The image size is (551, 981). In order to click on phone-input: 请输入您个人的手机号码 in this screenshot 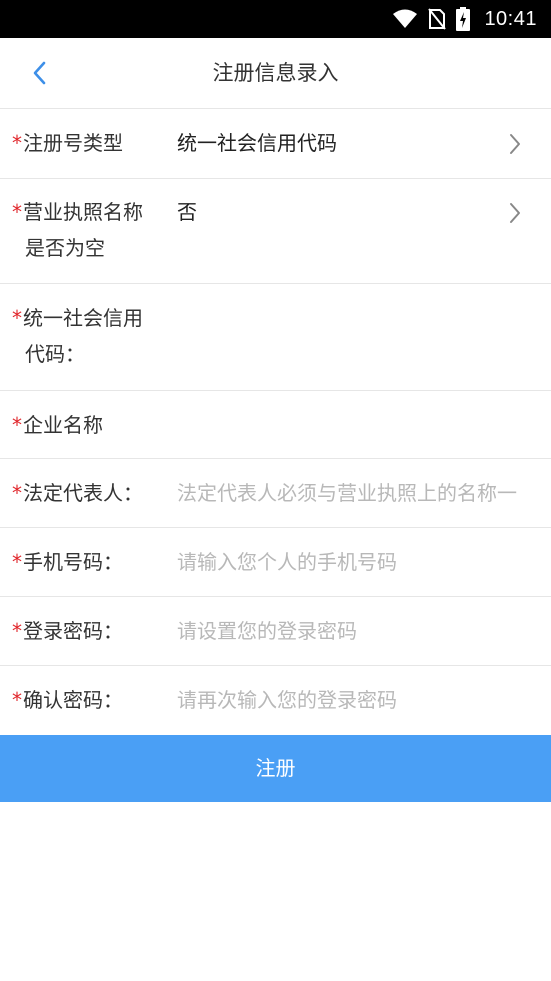, I will do `click(344, 562)`.